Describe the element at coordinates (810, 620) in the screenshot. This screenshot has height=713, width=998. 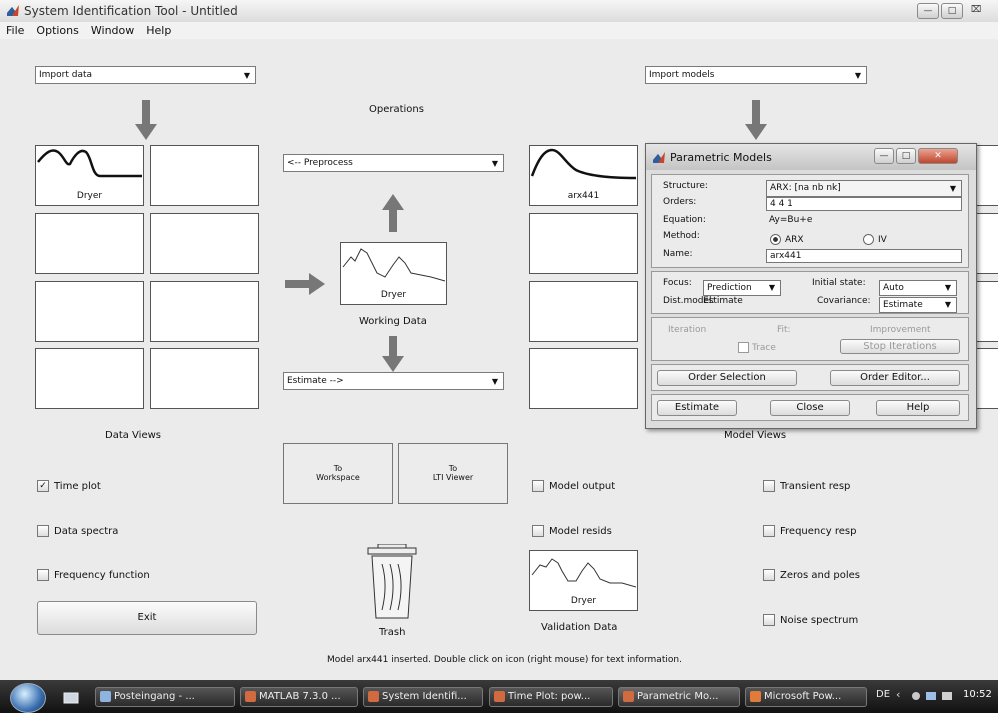
I see `noise-spectrum-checkbox: Noise spectrum` at that location.